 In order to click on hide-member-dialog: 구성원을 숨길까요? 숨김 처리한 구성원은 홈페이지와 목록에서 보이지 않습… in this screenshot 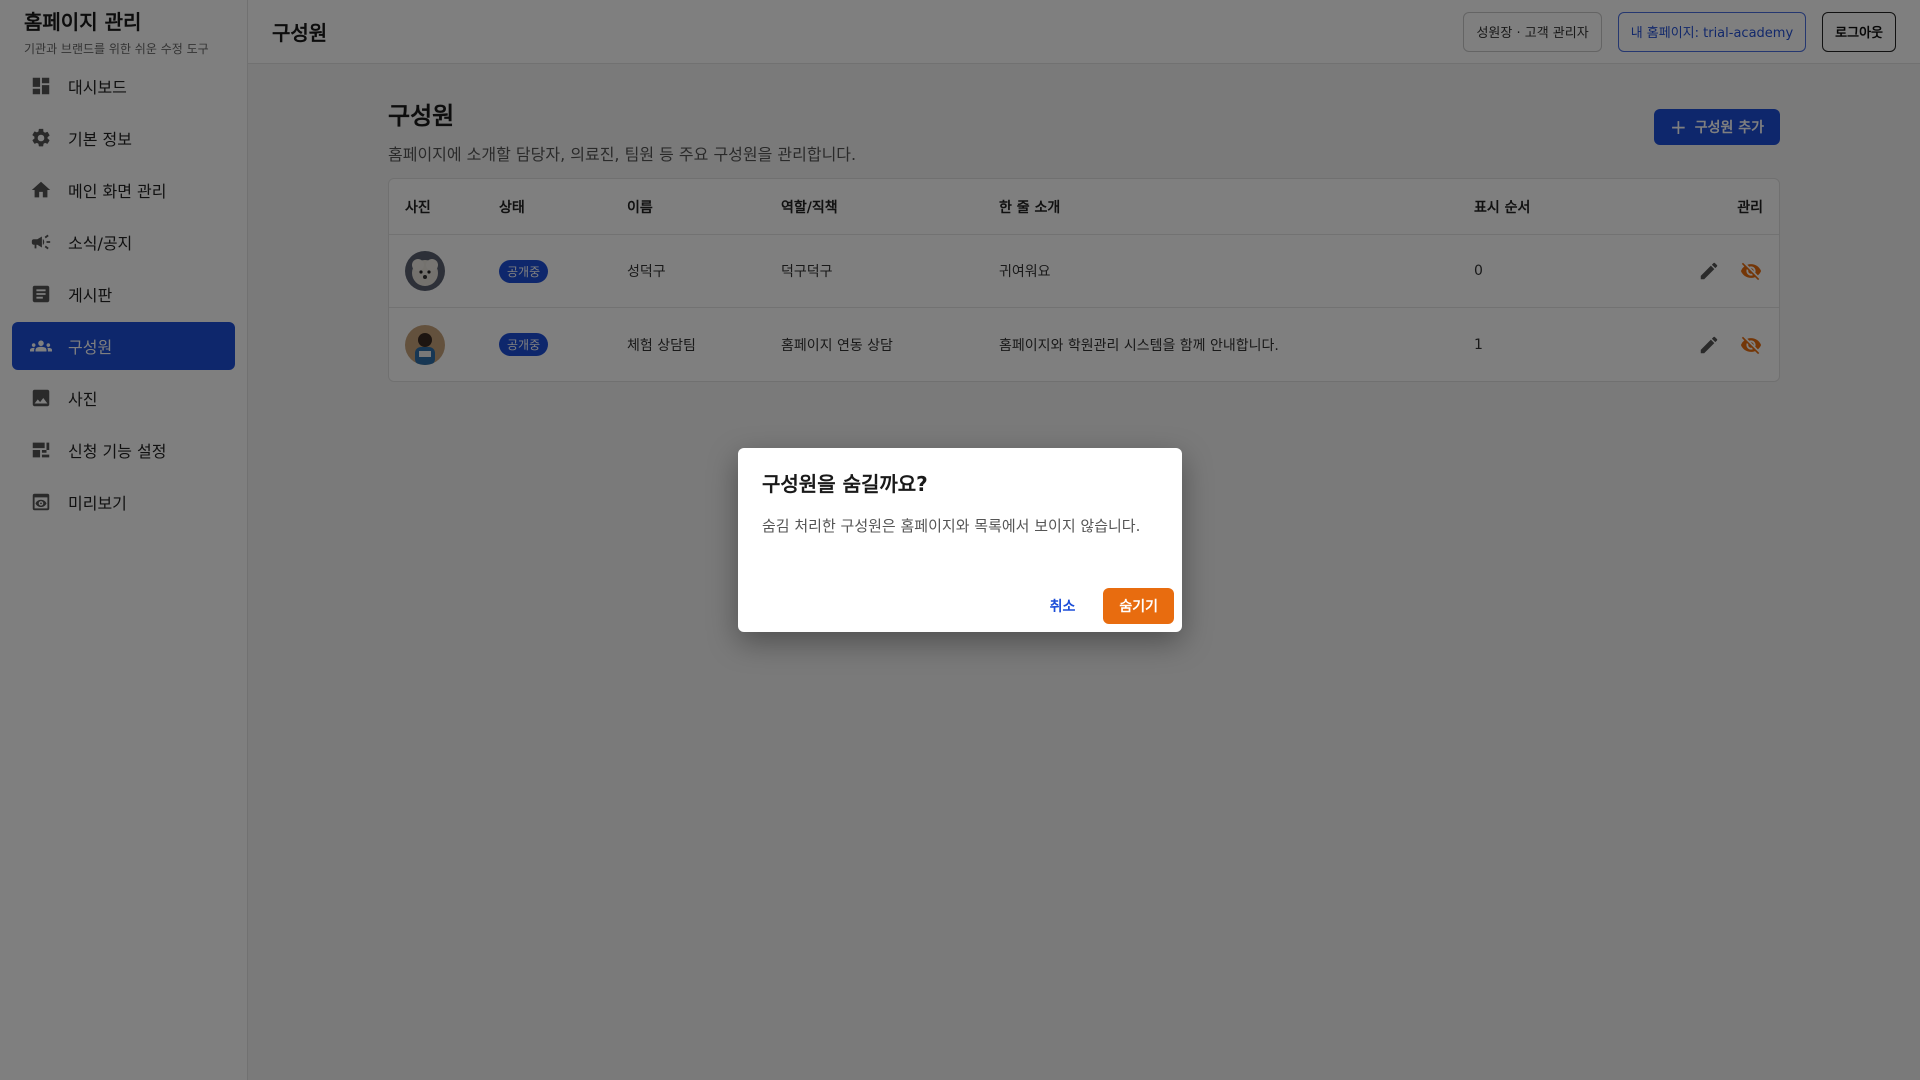, I will do `click(960, 540)`.